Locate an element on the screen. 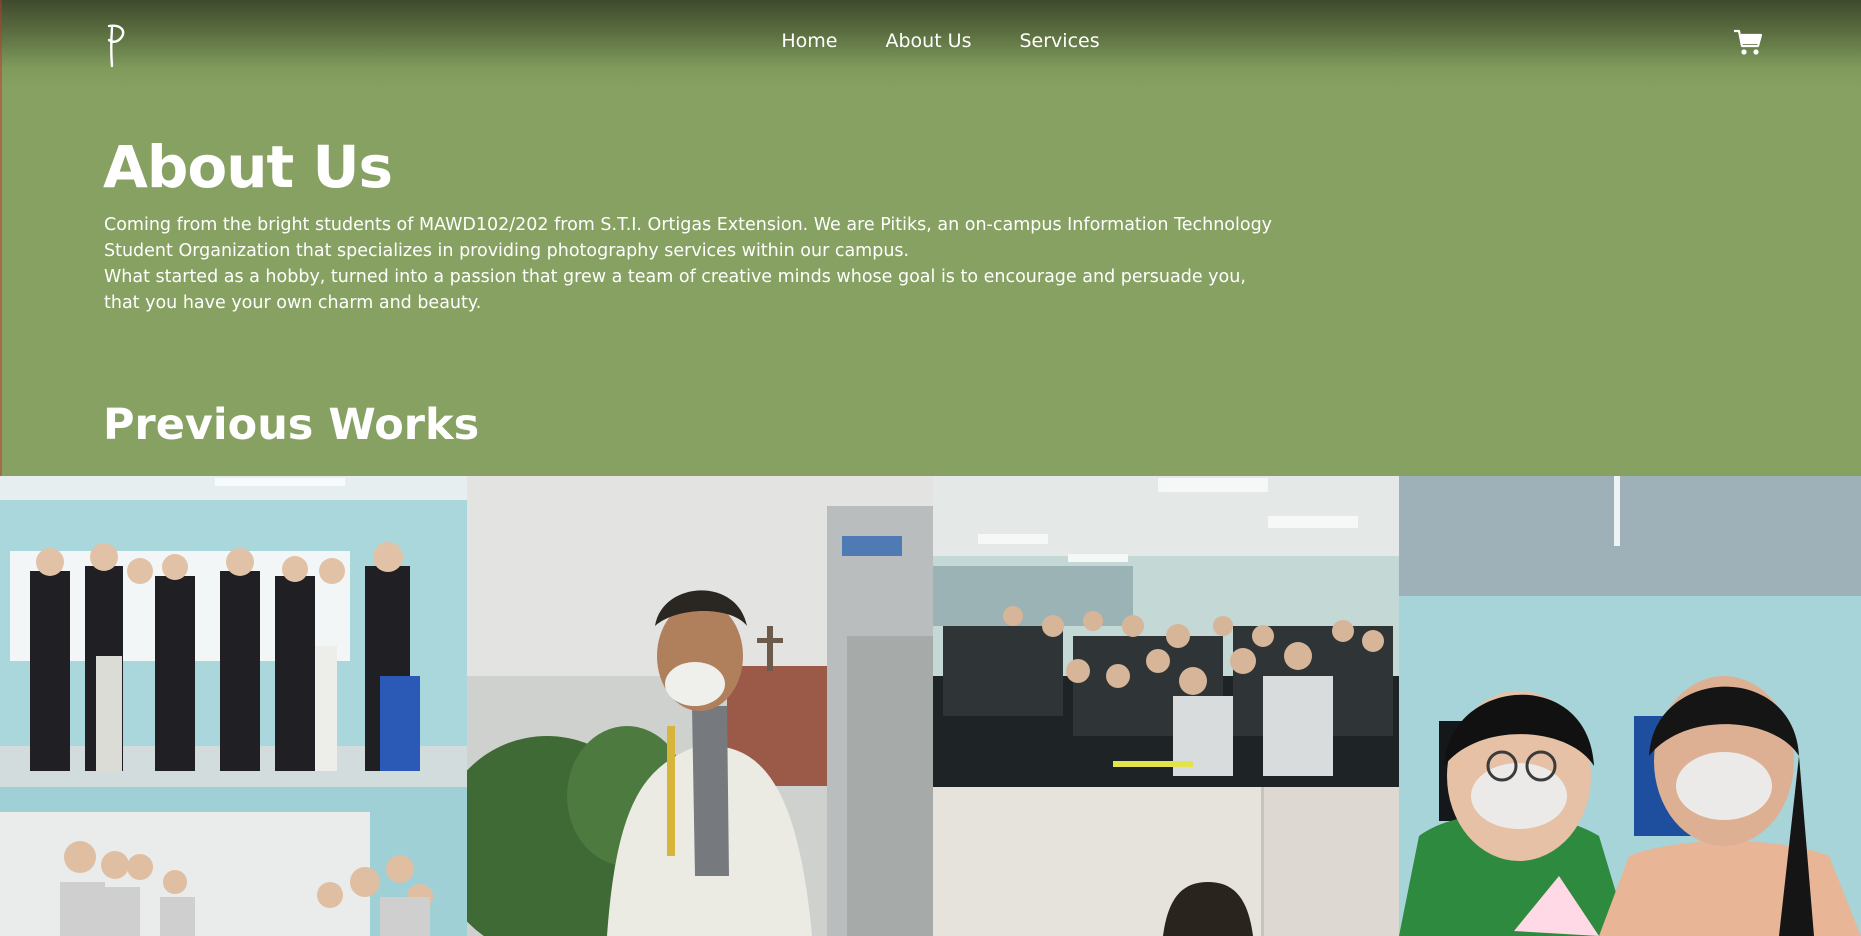 This screenshot has width=1861, height=936. photo-classroom-crowd is located at coordinates (1166, 631).